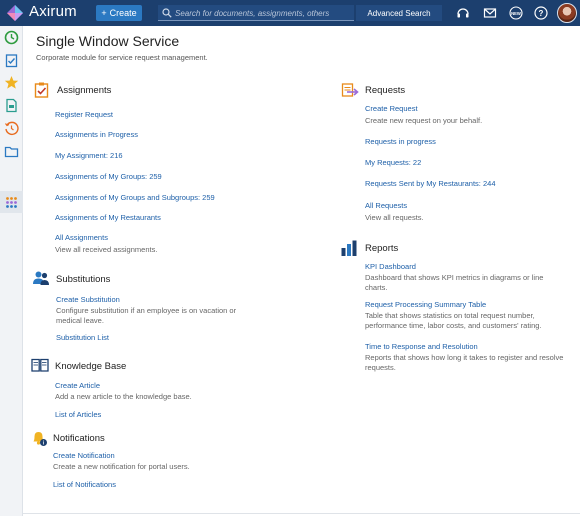 This screenshot has width=580, height=516. Describe the element at coordinates (106, 249) in the screenshot. I see `all-assignments-desc: View all received assignments.` at that location.